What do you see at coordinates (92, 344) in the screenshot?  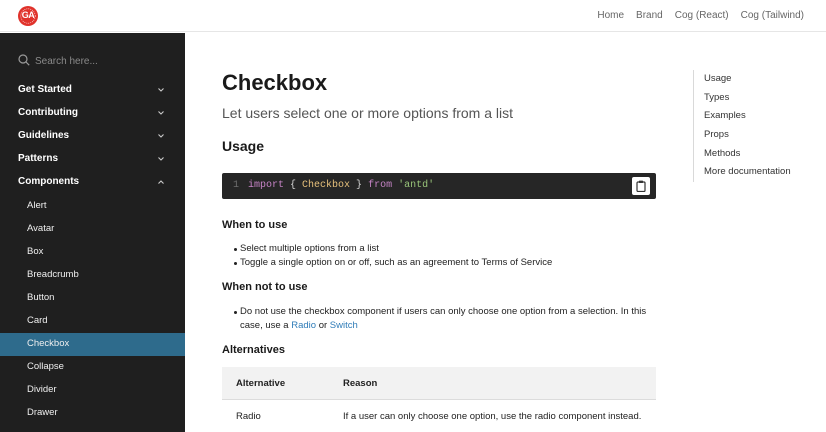 I see `sidebar-item-checkbox: Checkbox` at bounding box center [92, 344].